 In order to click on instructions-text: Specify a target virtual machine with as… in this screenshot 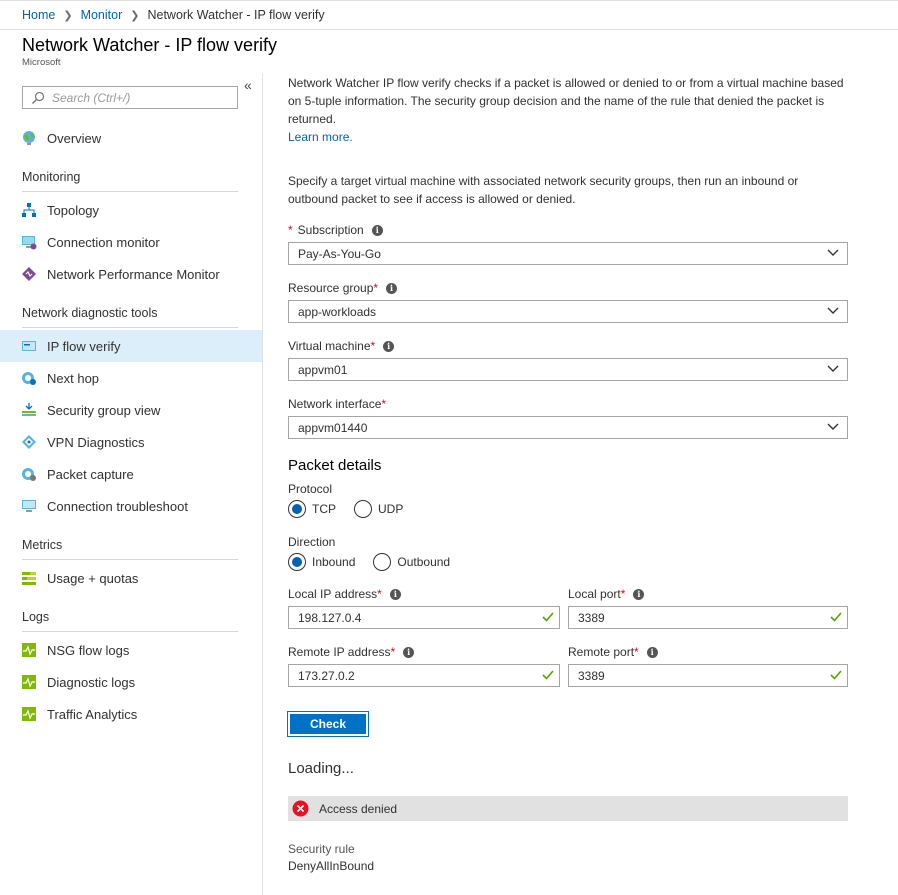, I will do `click(543, 190)`.